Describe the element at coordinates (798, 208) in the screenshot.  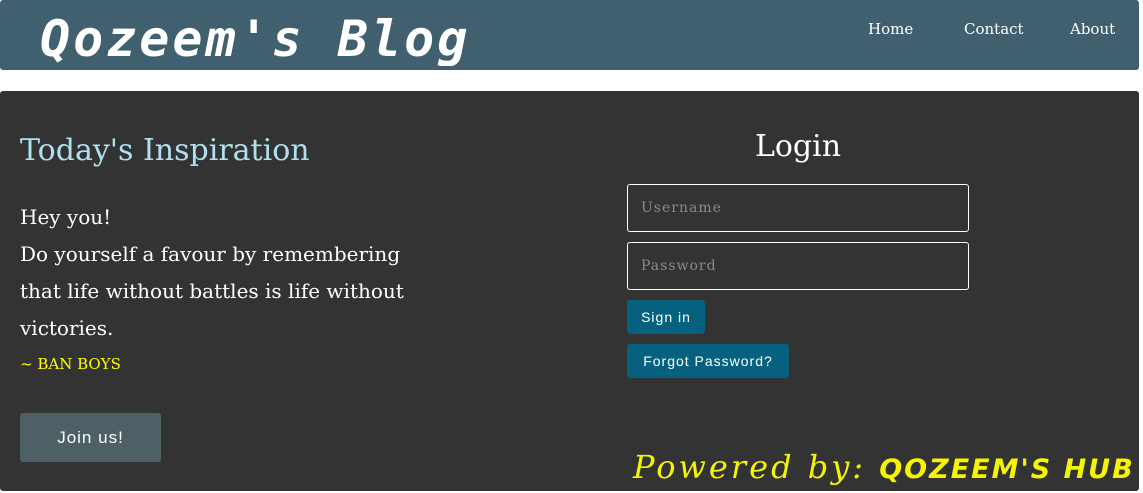
I see `username-input` at that location.